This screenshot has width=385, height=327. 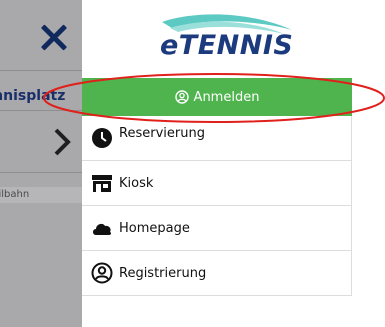 I want to click on menu-item-label: Registrierung, so click(x=163, y=273).